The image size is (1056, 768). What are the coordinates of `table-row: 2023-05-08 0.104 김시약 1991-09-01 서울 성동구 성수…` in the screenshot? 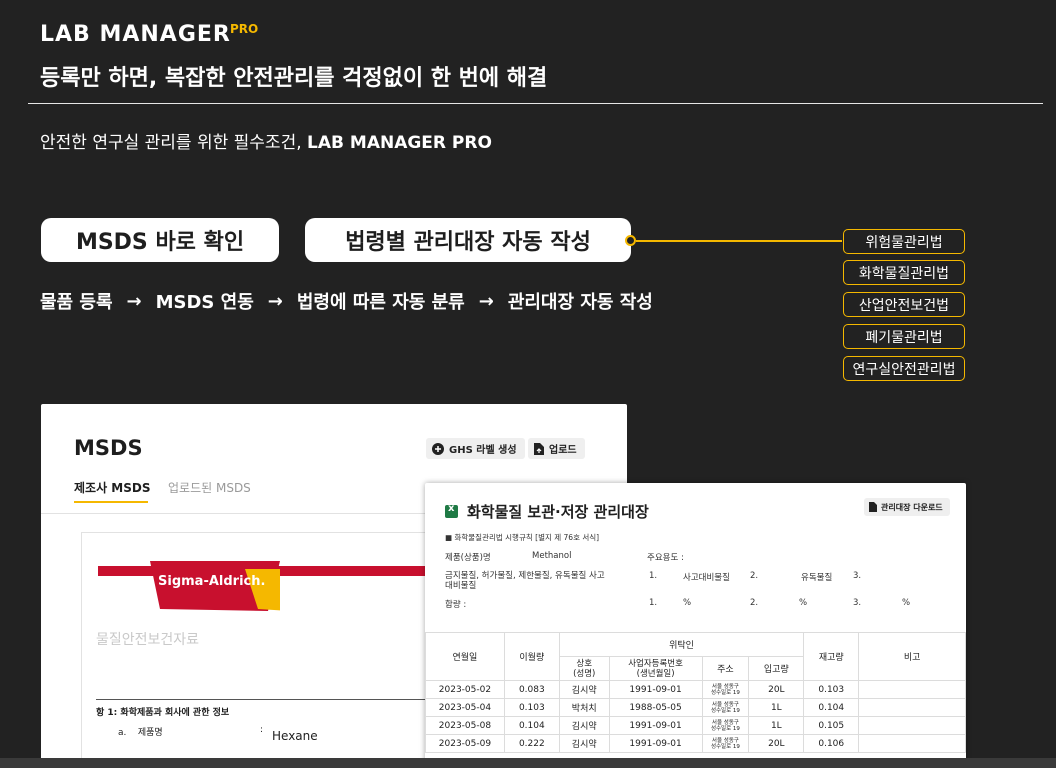 It's located at (695, 725).